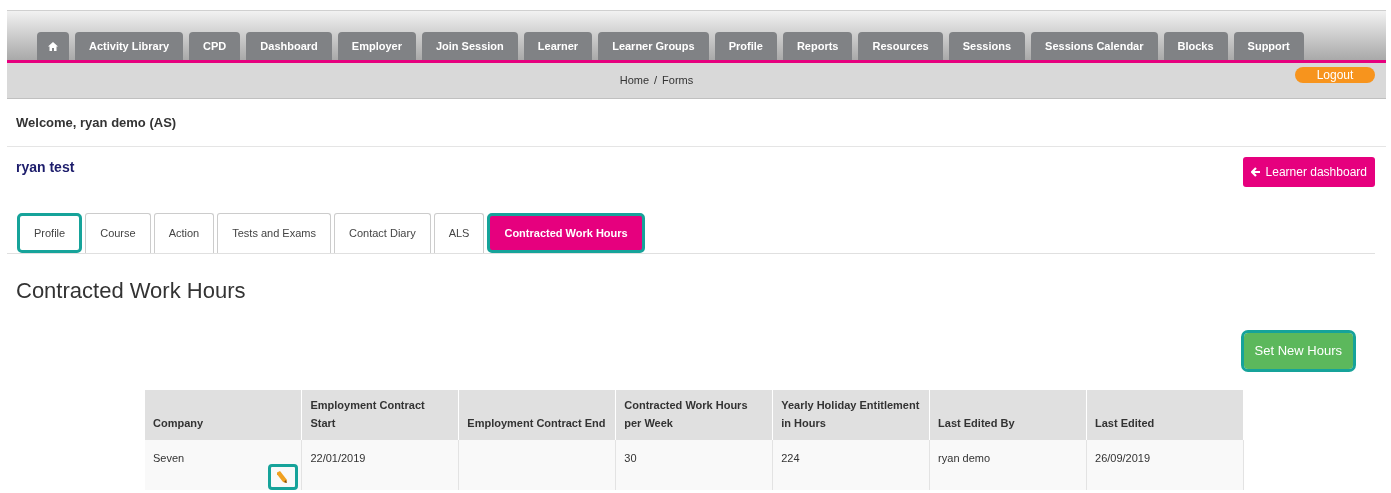  Describe the element at coordinates (382, 233) in the screenshot. I see `tab: Contact Diary` at that location.